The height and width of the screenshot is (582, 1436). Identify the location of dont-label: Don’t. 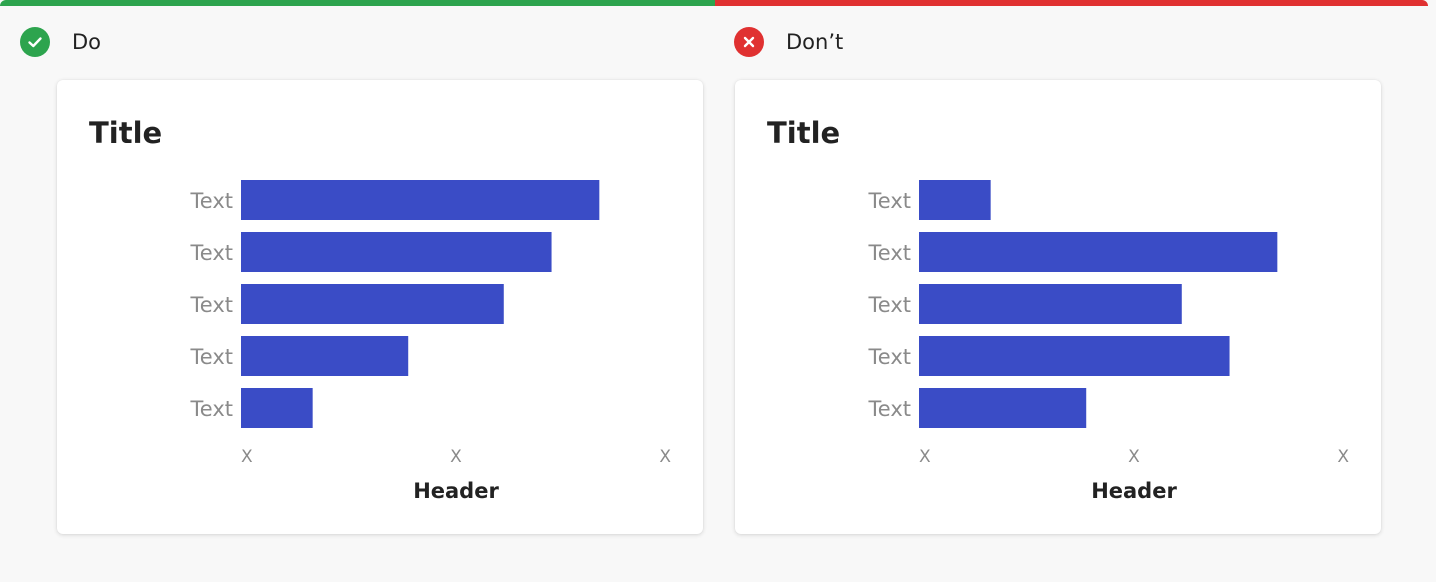
(815, 42).